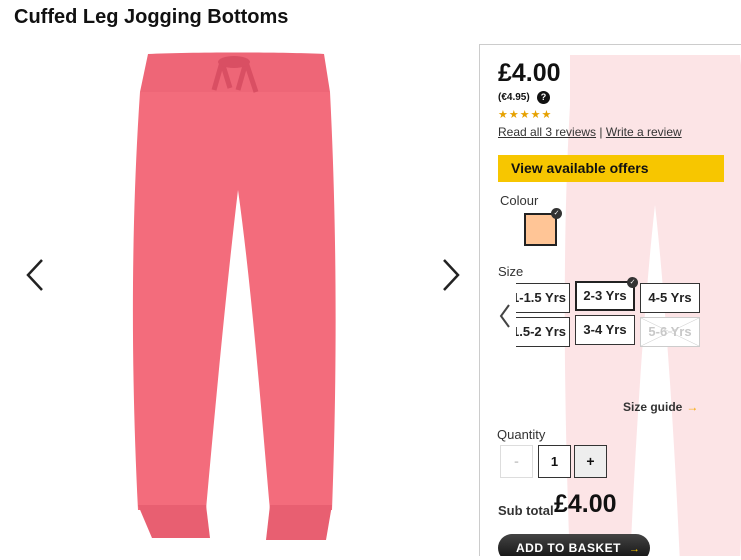 The image size is (741, 560). What do you see at coordinates (514, 97) in the screenshot?
I see `euro-price: (€4.95)` at bounding box center [514, 97].